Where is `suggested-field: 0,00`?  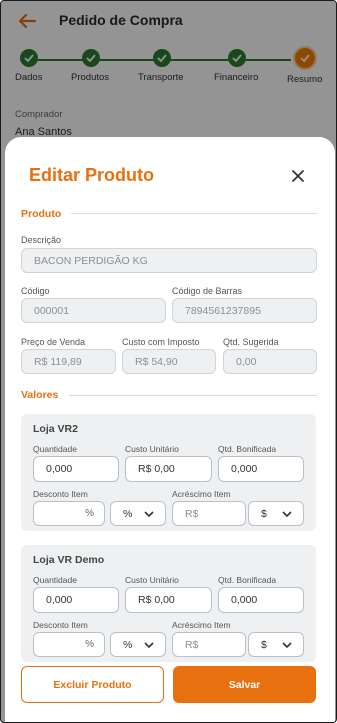
suggested-field: 0,00 is located at coordinates (270, 361).